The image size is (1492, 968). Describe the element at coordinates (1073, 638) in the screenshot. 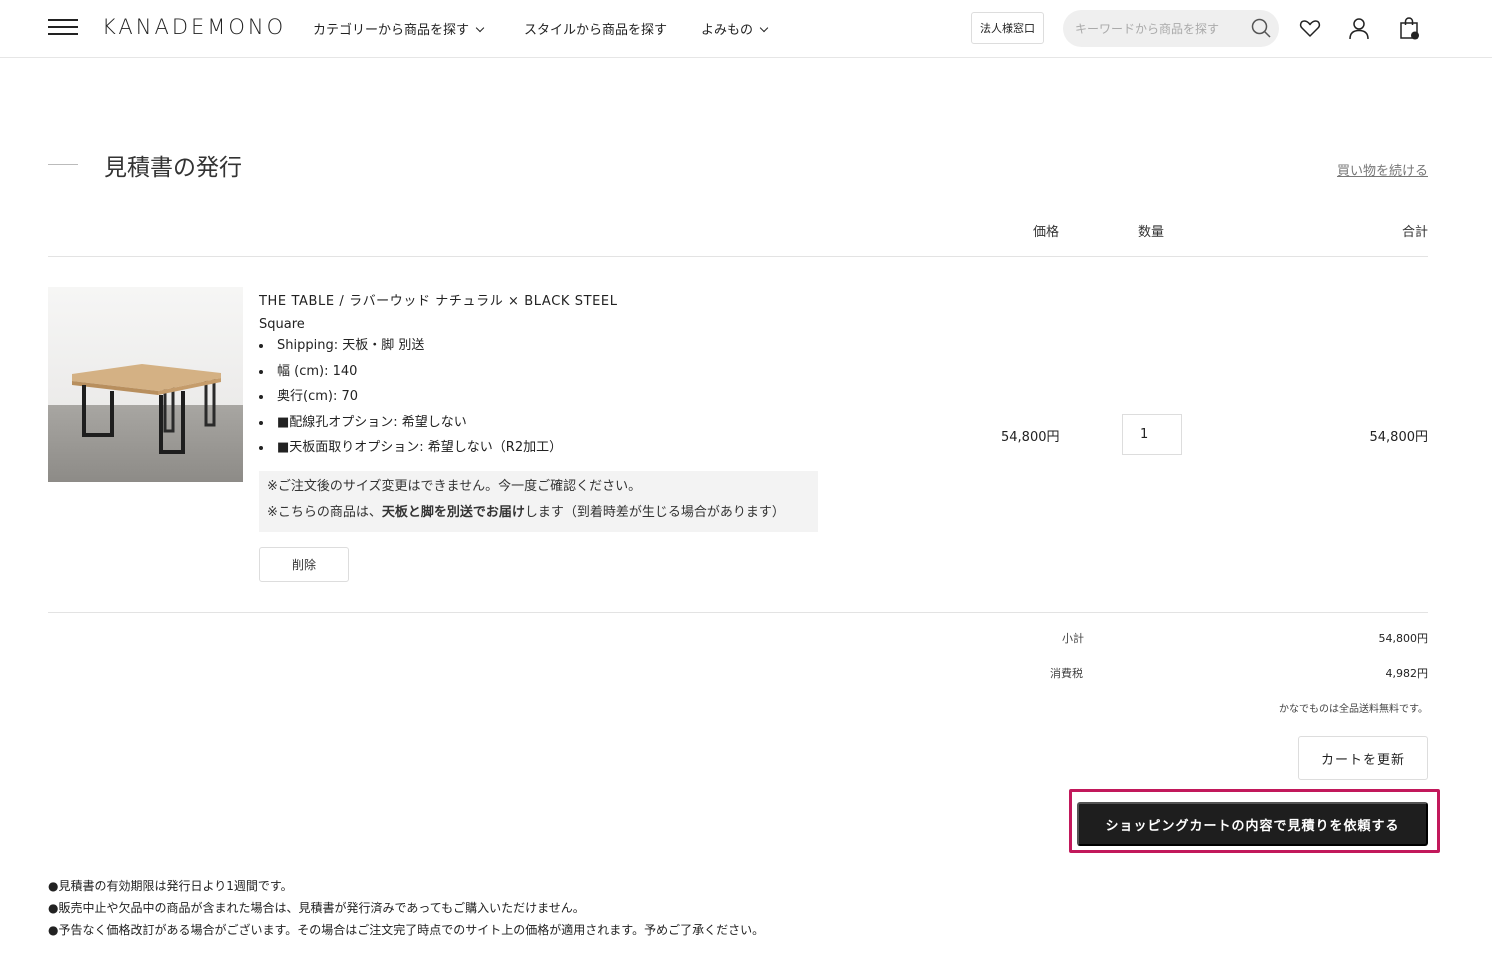

I see `subtotal-label: 小計` at that location.